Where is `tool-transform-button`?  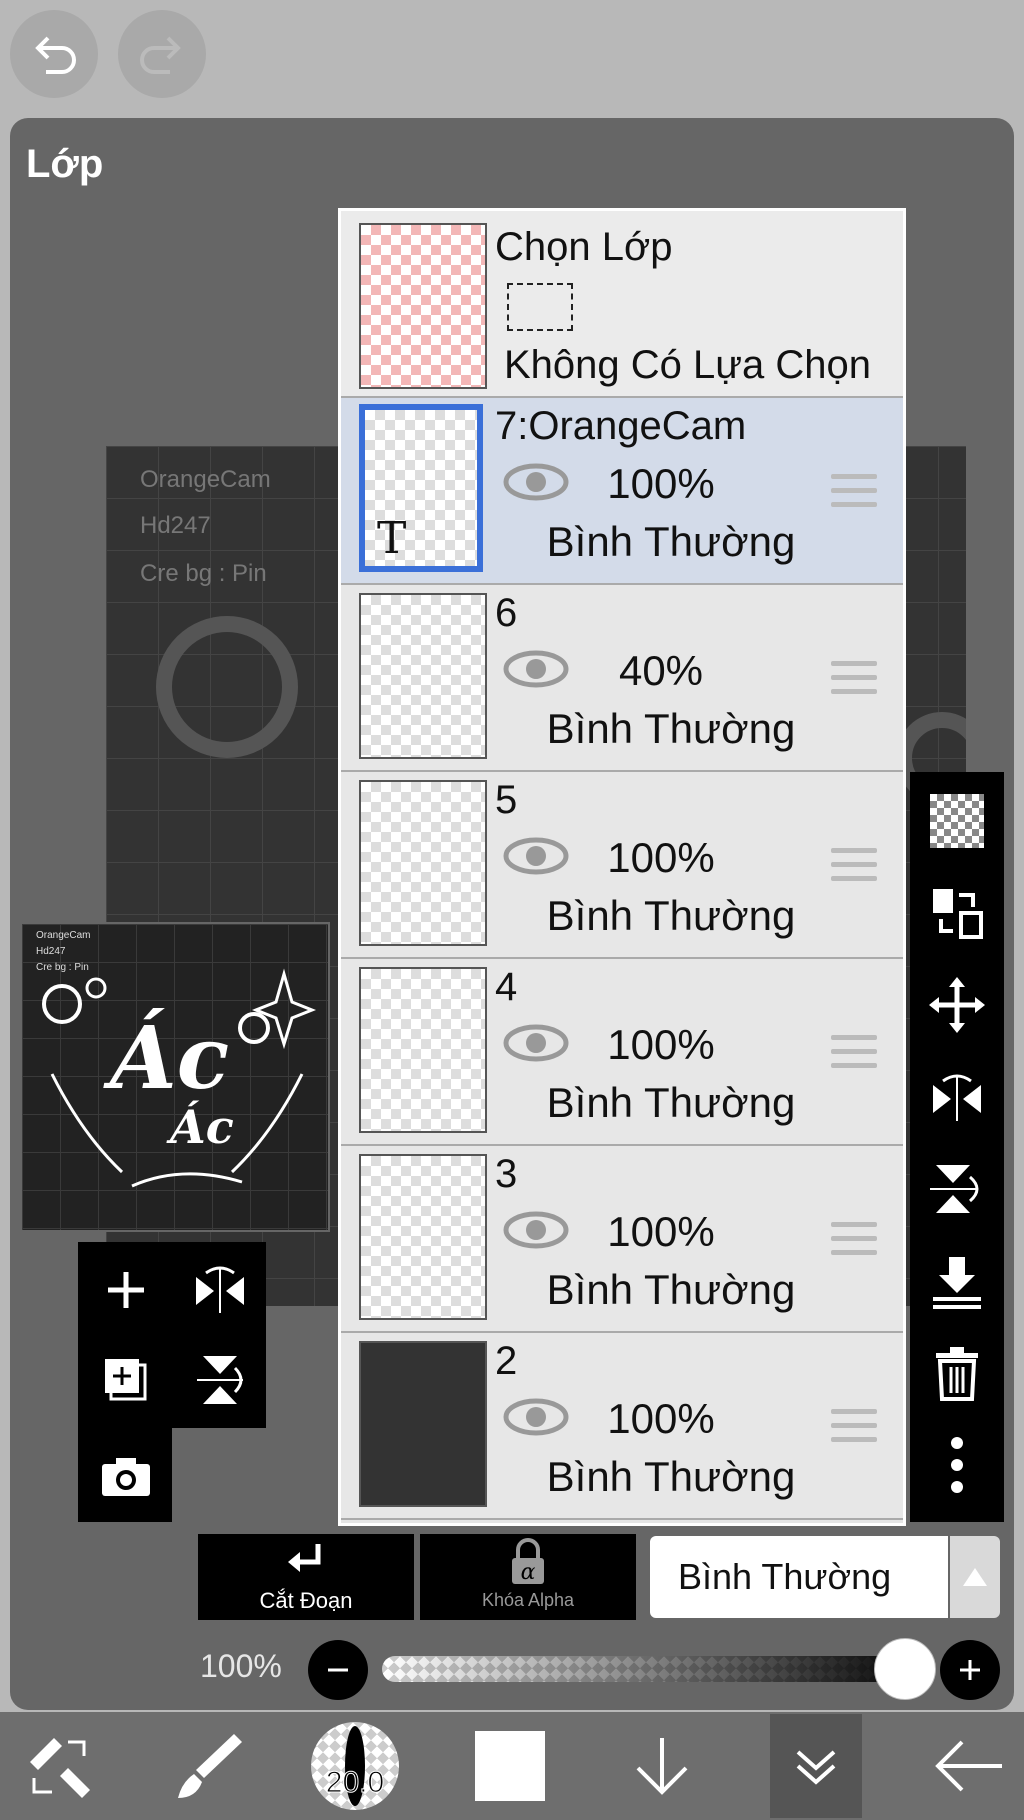 tool-transform-button is located at coordinates (60, 1766).